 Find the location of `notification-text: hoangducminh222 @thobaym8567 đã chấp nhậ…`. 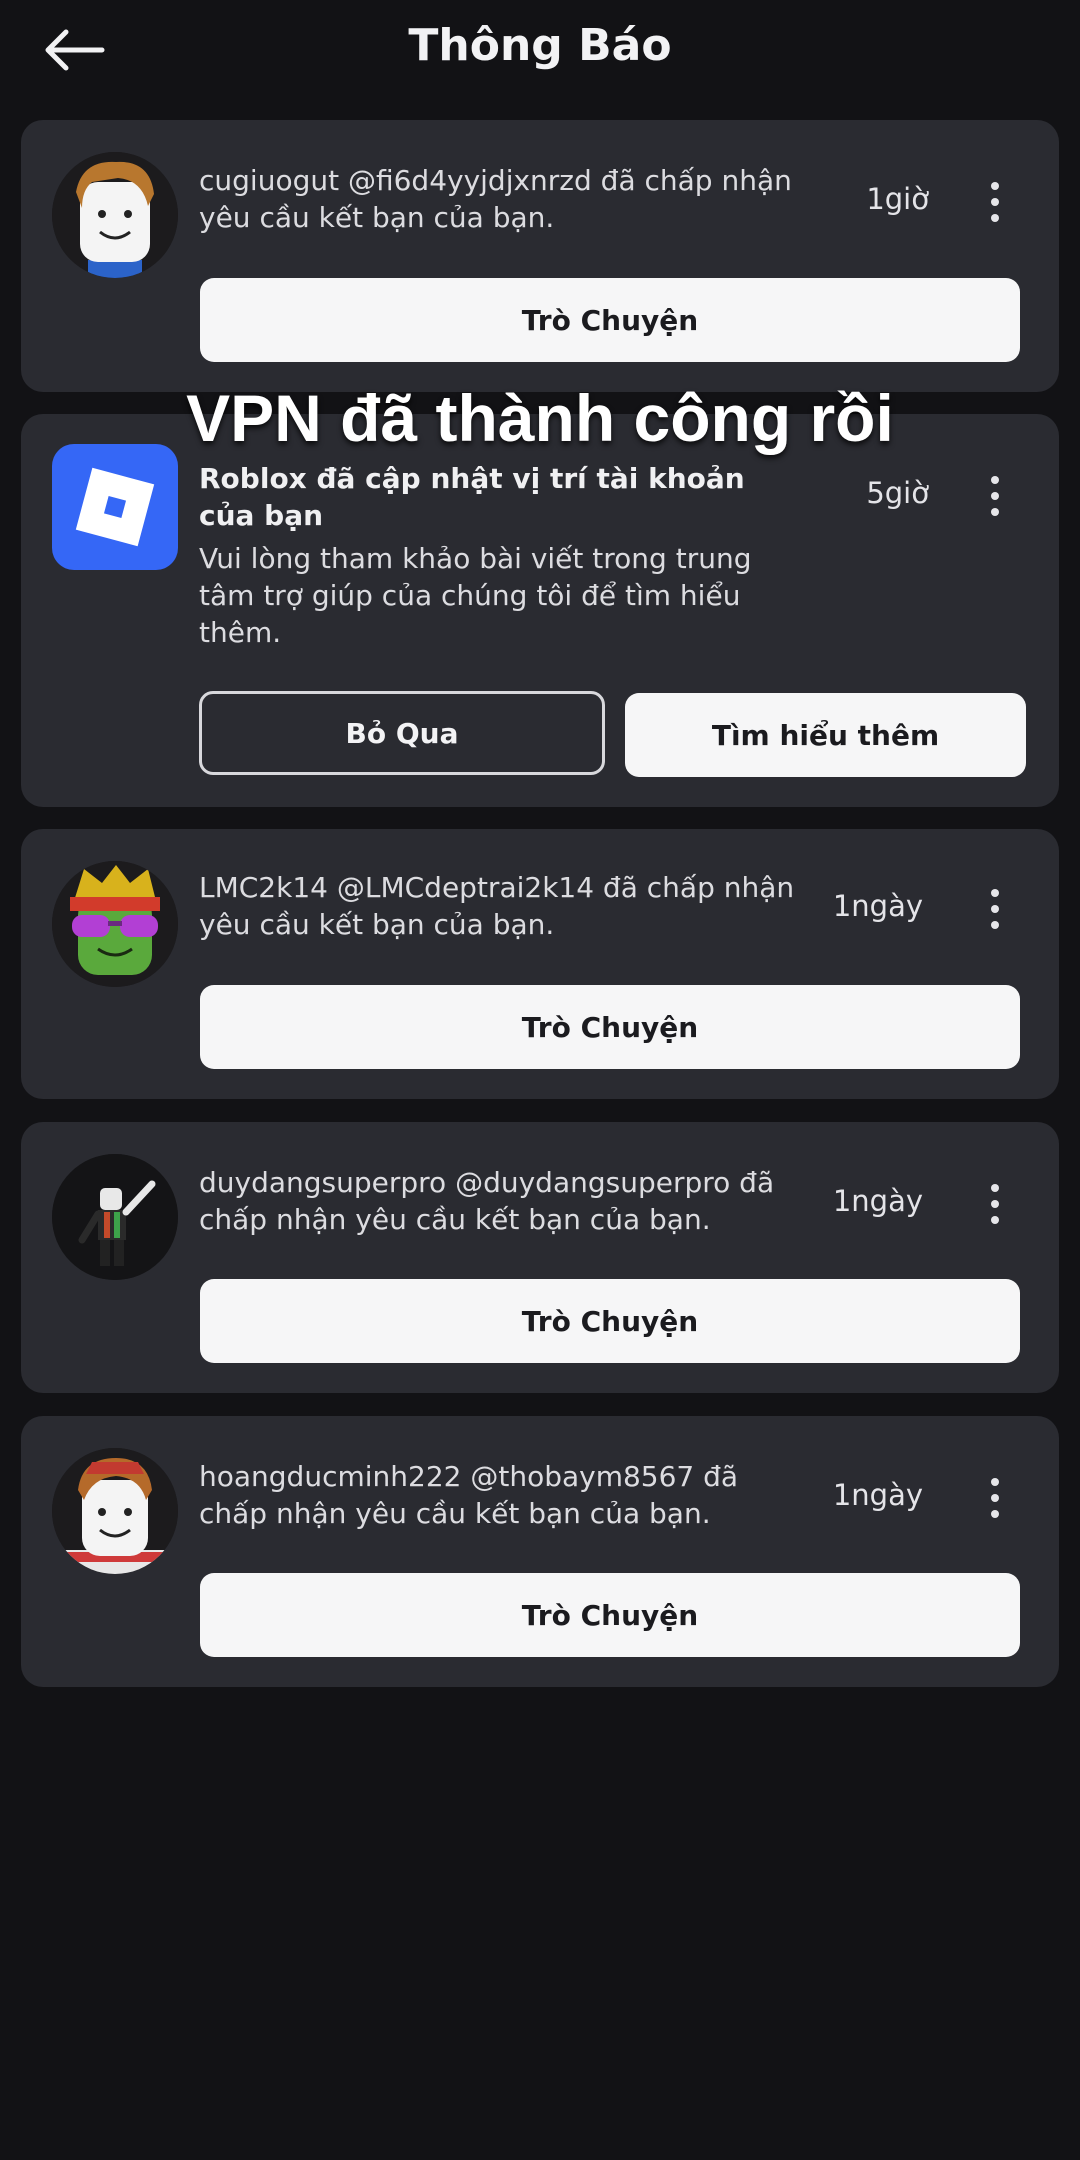

notification-text: hoangducminh222 @thobaym8567 đã chấp nhậ… is located at coordinates (469, 1495).